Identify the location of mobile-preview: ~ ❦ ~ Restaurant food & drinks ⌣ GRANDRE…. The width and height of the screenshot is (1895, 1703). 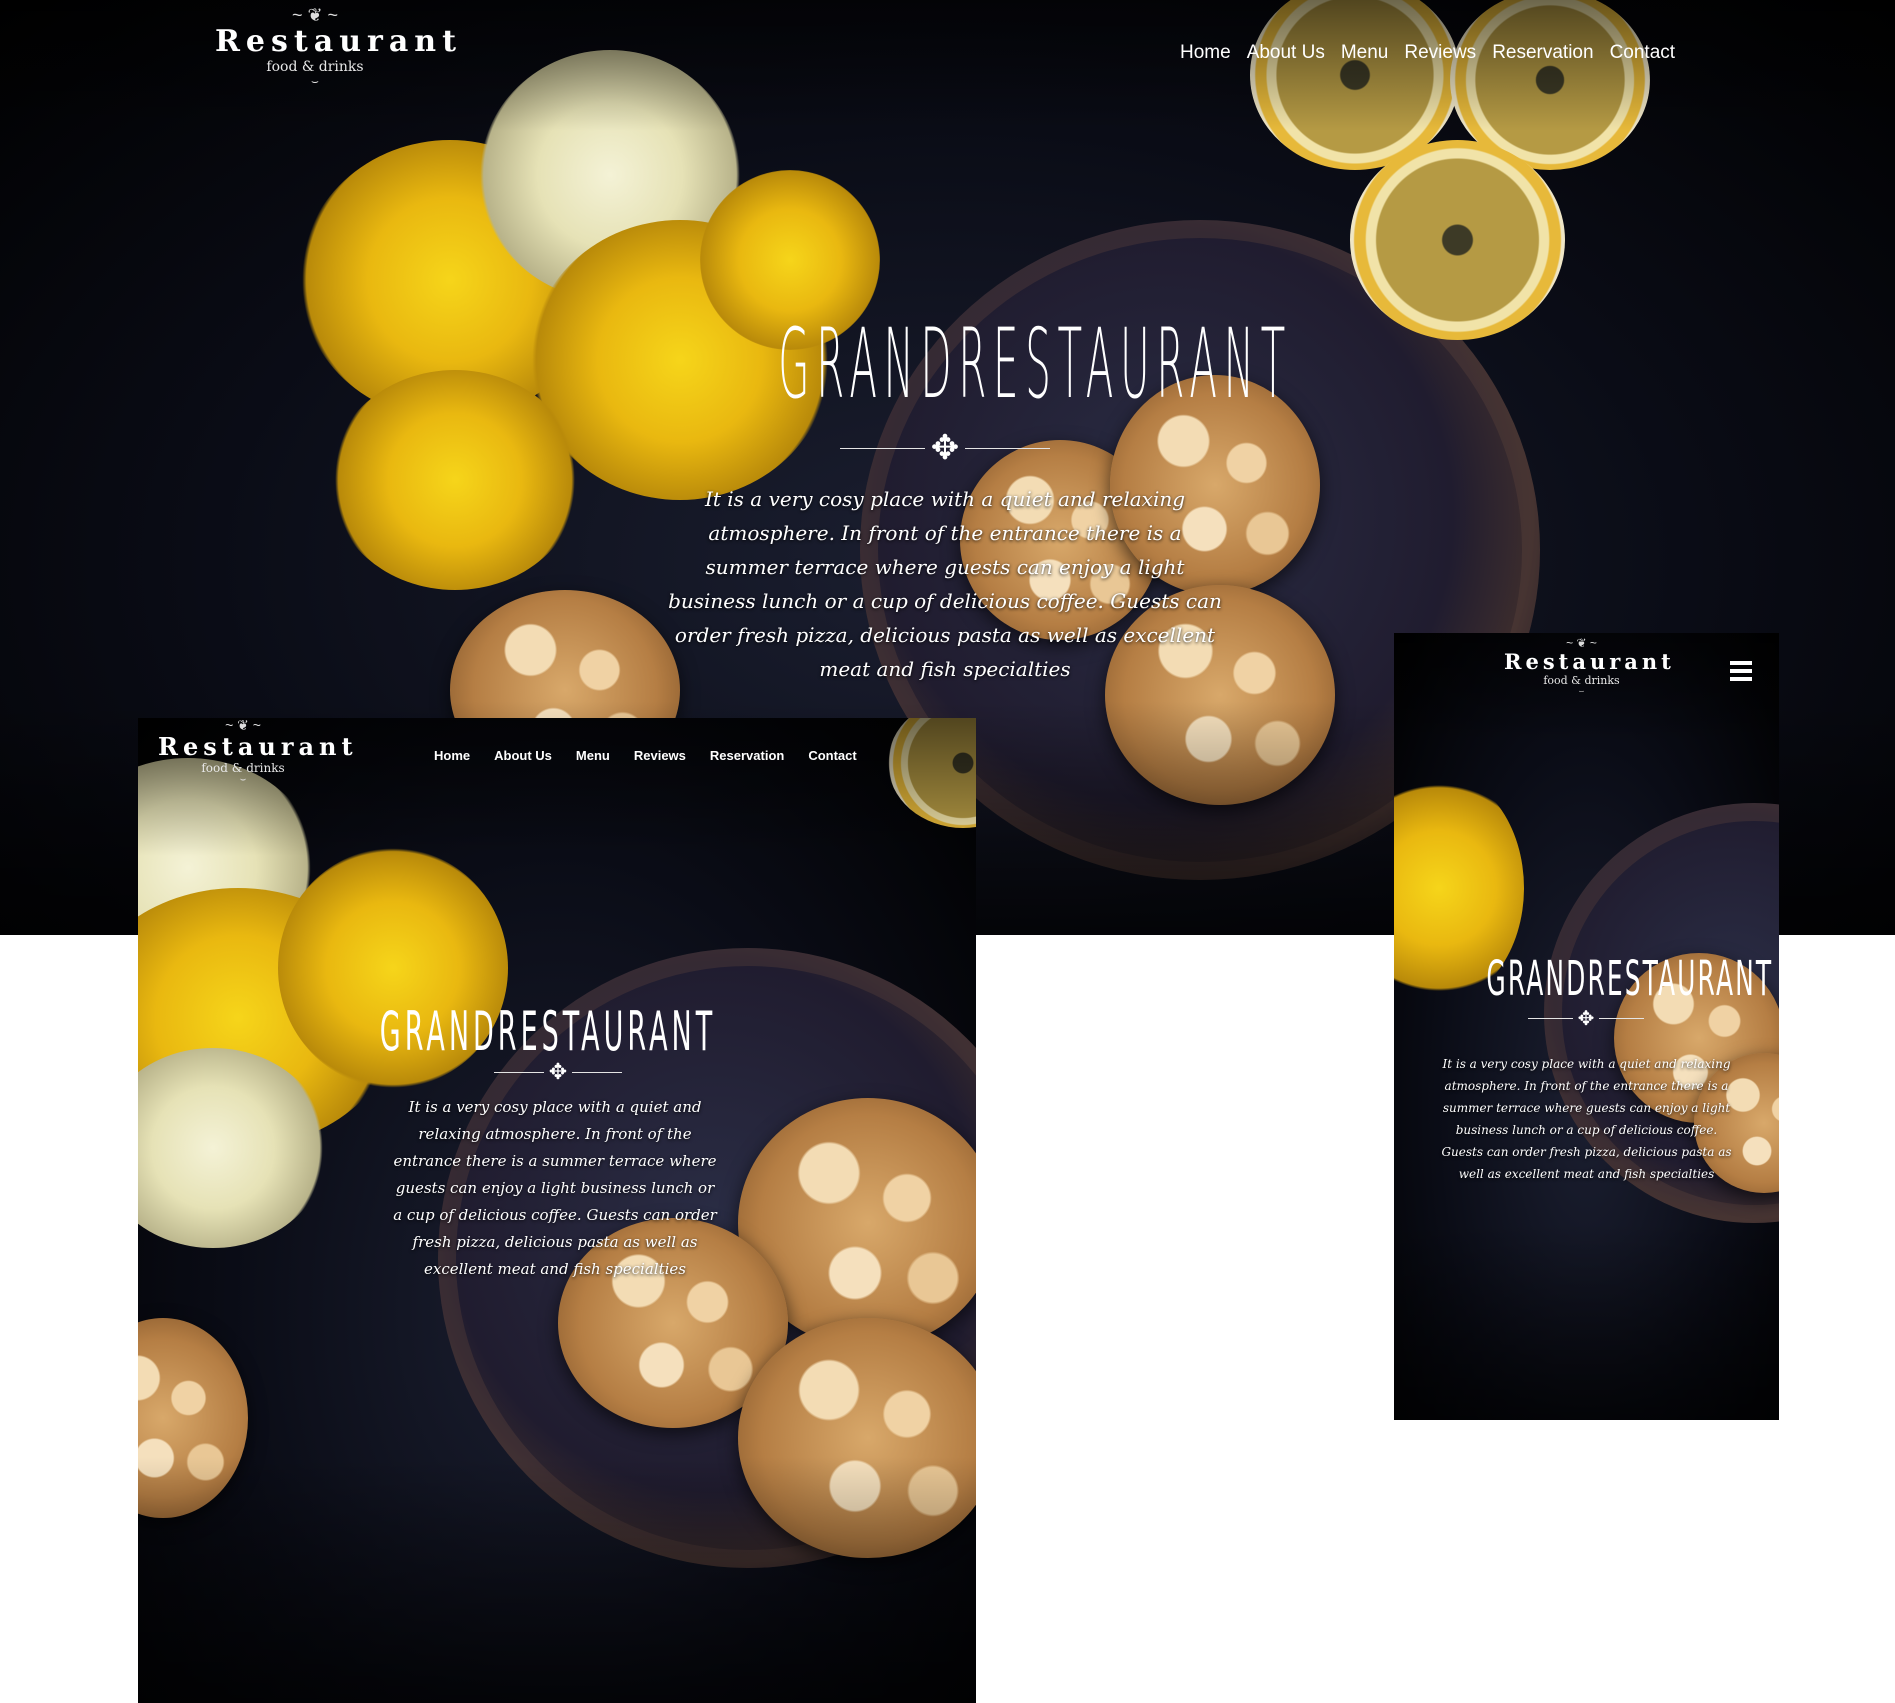
(1586, 1026).